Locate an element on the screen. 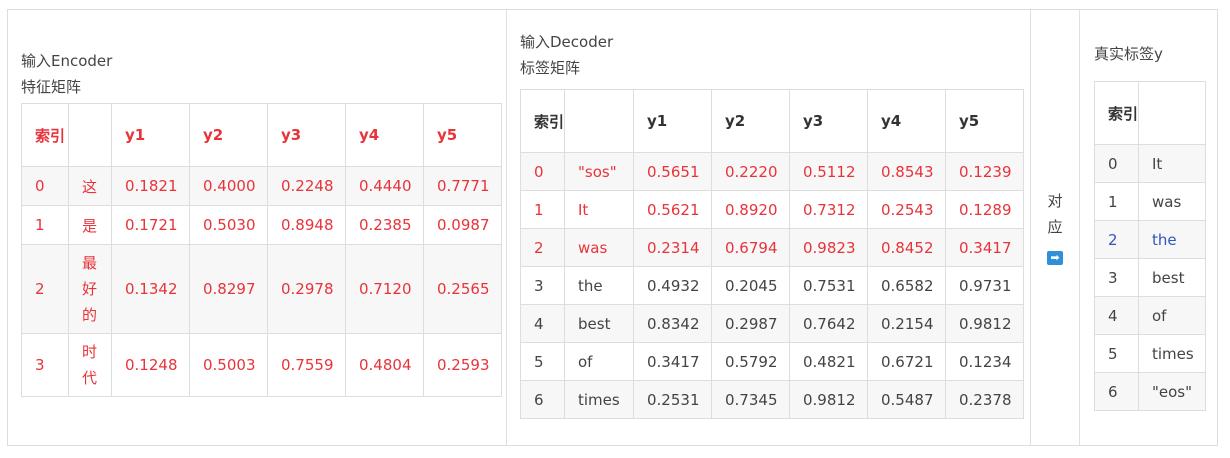 The image size is (1230, 458). table-cell: 0.7642 is located at coordinates (828, 323).